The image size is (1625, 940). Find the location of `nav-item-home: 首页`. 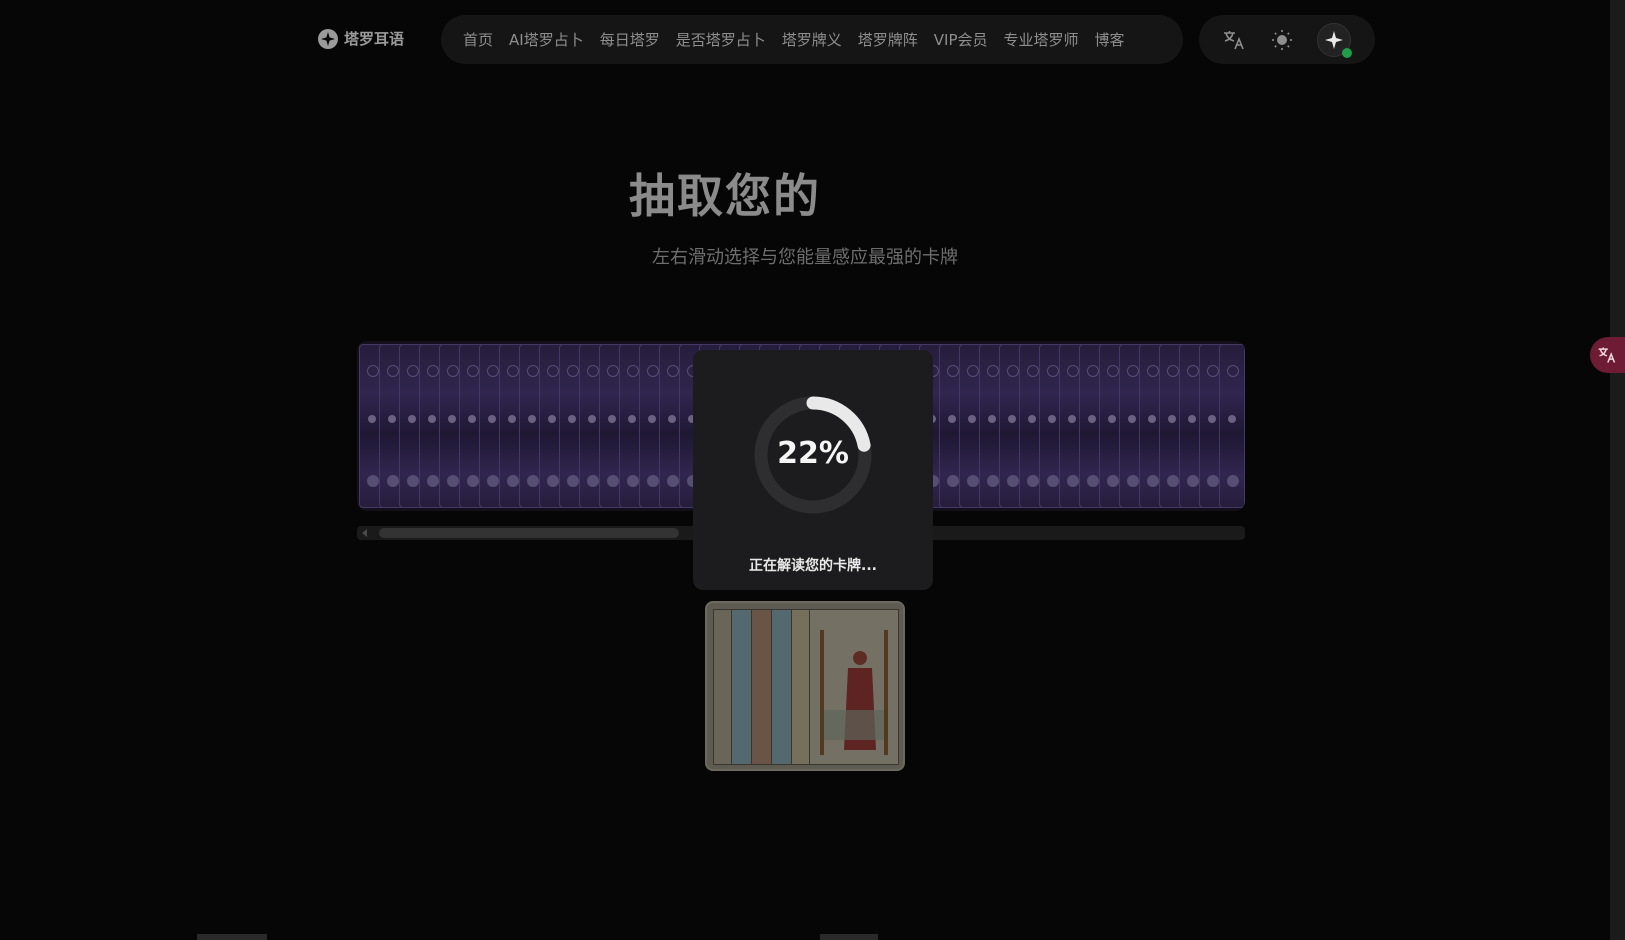

nav-item-home: 首页 is located at coordinates (478, 39).